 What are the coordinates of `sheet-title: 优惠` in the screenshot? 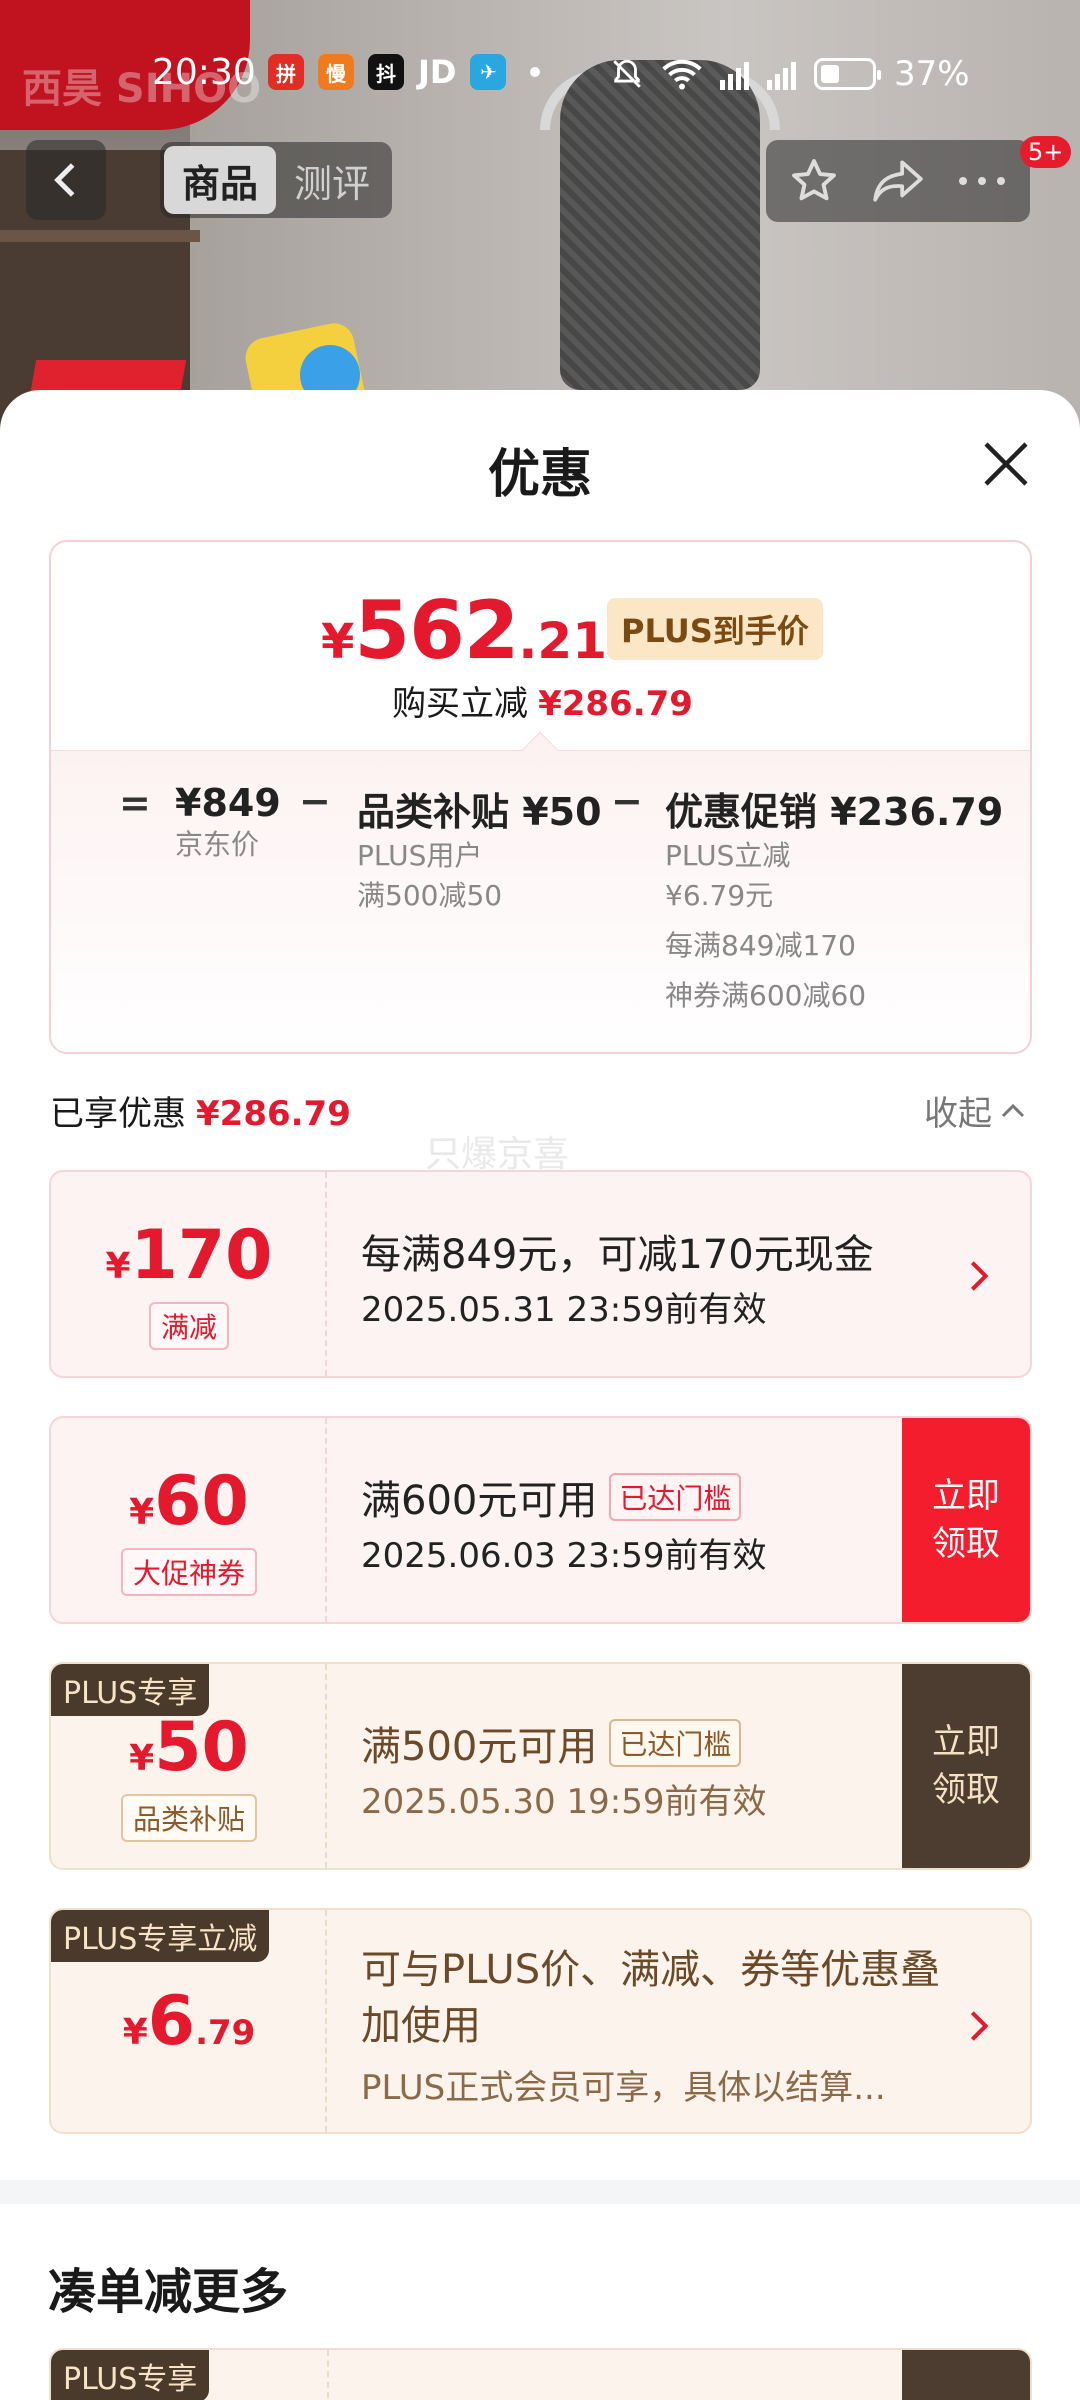 It's located at (539, 475).